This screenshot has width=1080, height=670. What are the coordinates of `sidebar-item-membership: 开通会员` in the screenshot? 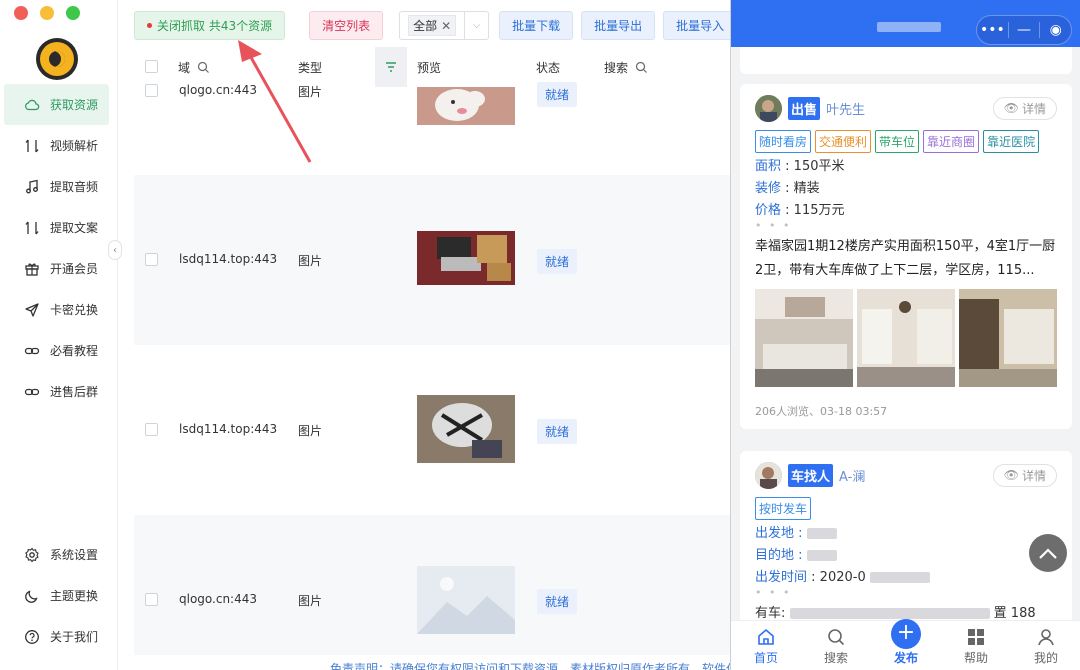 It's located at (58, 268).